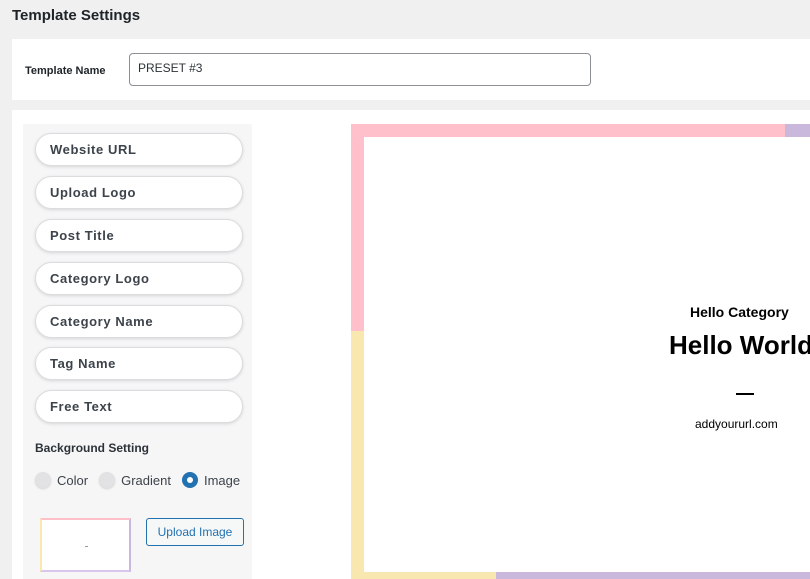  What do you see at coordinates (360, 69) in the screenshot?
I see `template-name-input` at bounding box center [360, 69].